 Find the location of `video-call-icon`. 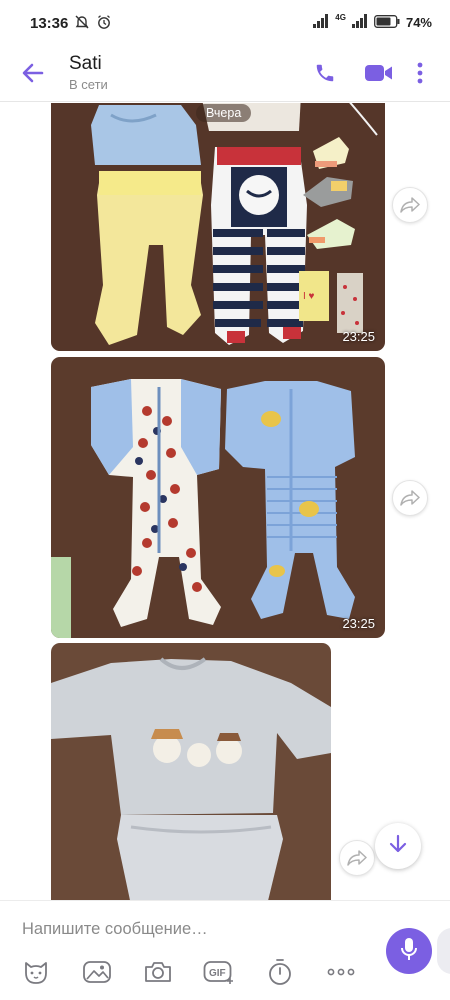

video-call-icon is located at coordinates (379, 73).